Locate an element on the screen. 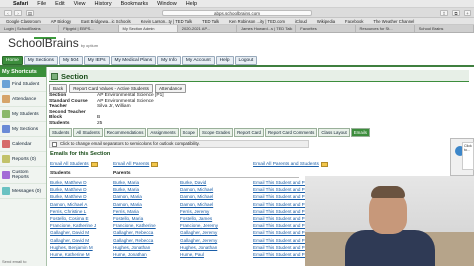  shortcut-custom-reports: Custom Reports is located at coordinates (23, 175).